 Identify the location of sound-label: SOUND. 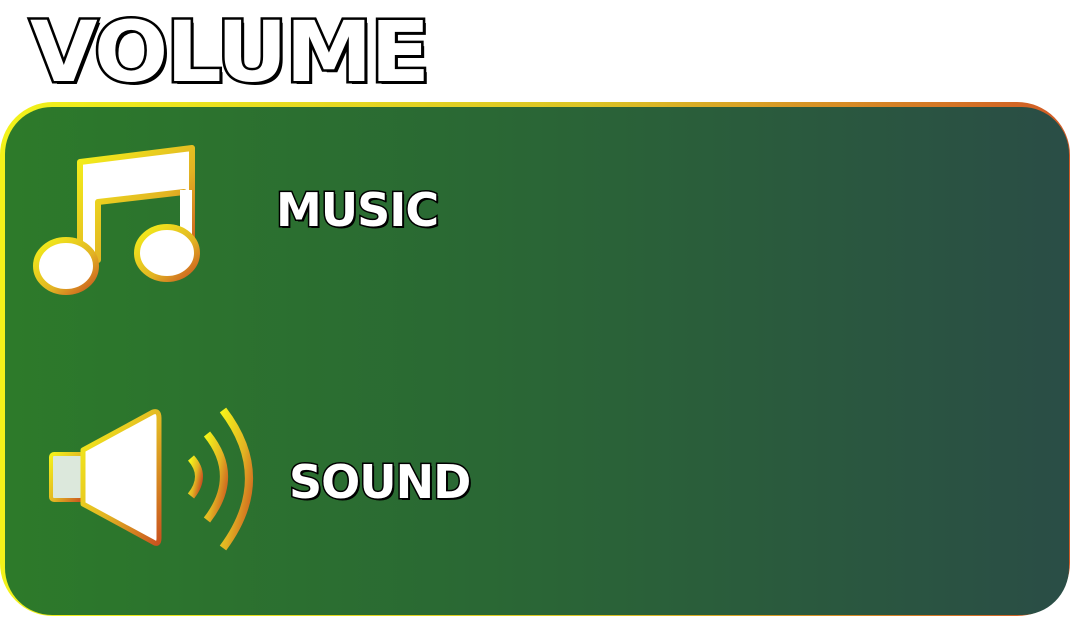
(379, 482).